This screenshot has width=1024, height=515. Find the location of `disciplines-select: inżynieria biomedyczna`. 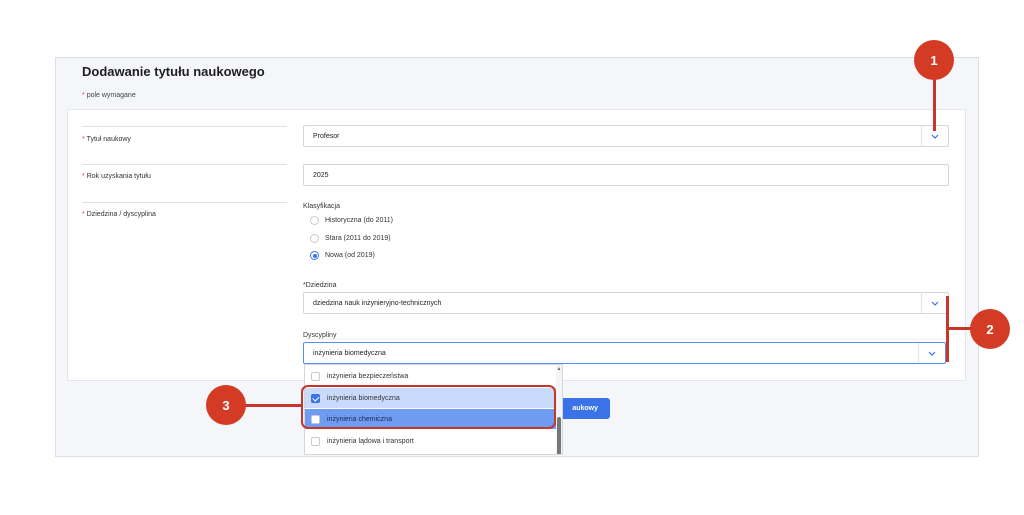

disciplines-select: inżynieria biomedyczna is located at coordinates (624, 353).